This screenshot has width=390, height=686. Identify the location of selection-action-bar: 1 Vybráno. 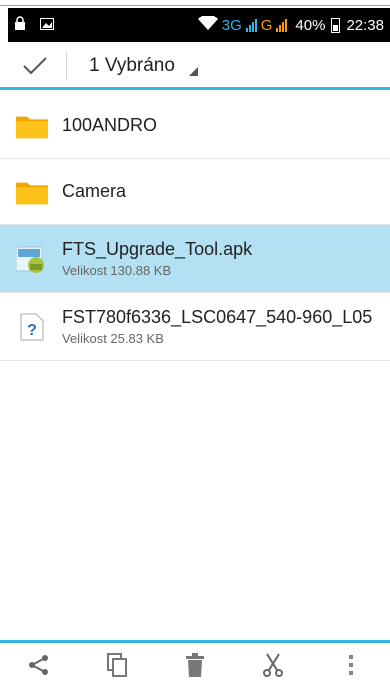
(195, 67).